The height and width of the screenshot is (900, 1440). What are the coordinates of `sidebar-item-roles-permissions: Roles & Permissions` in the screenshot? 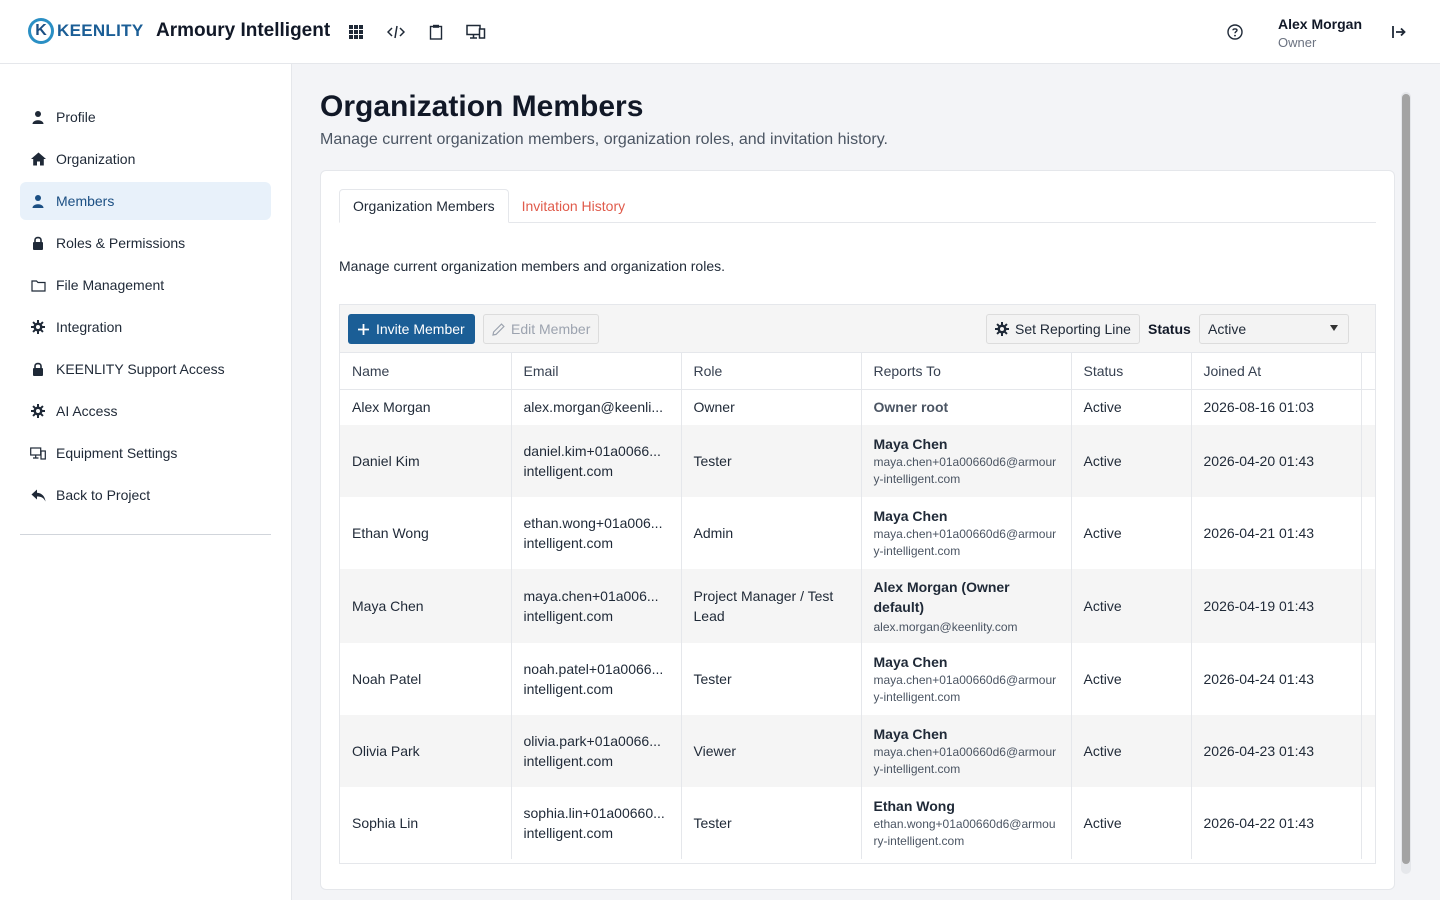 It's located at (145, 243).